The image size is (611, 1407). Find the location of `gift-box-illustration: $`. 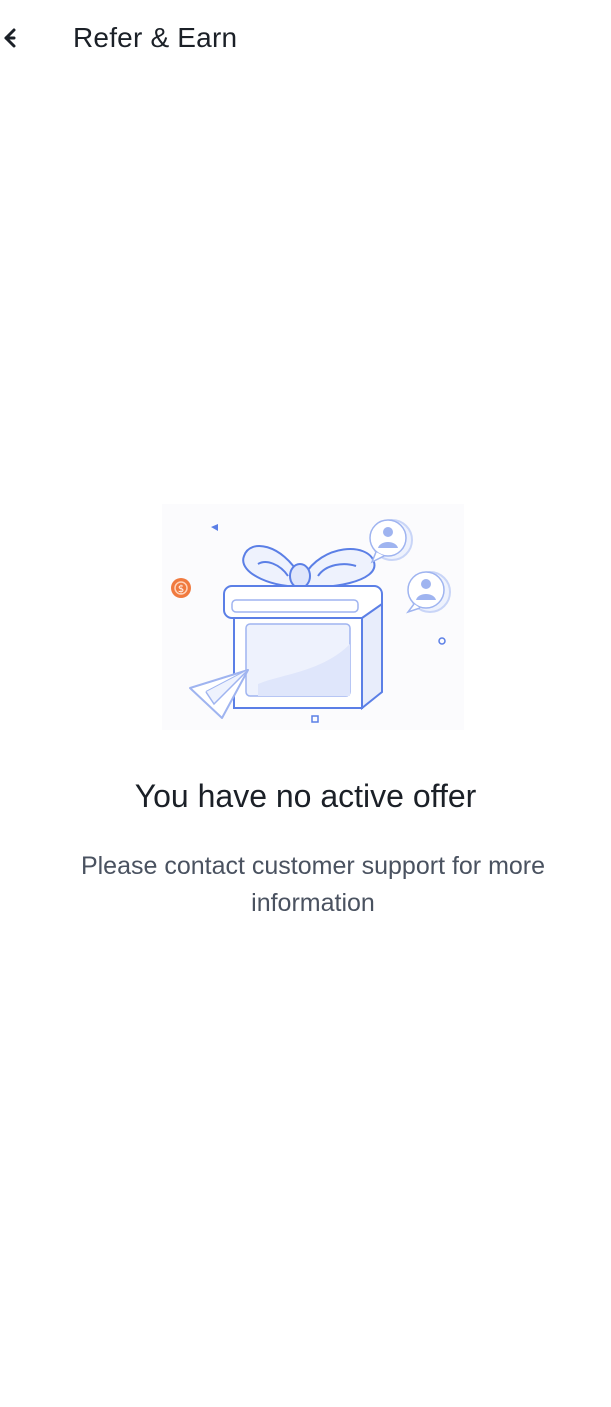

gift-box-illustration: $ is located at coordinates (313, 617).